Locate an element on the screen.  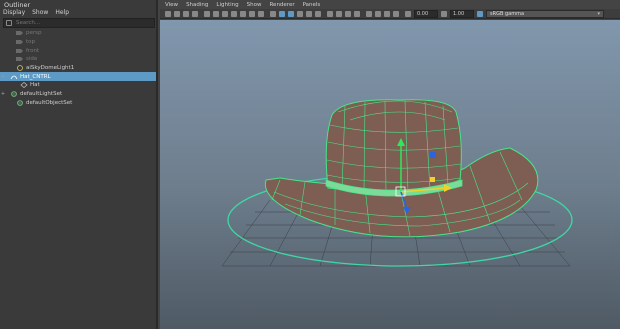
plane-handle-icon is located at coordinates (432, 179).